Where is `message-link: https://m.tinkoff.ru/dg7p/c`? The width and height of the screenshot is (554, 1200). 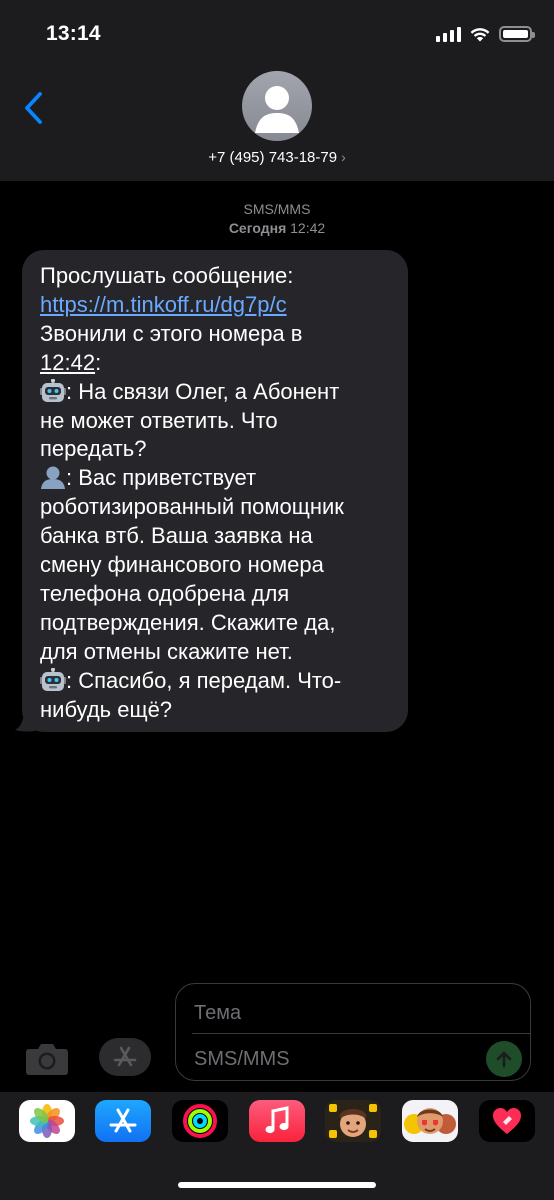
message-link: https://m.tinkoff.ru/dg7p/c is located at coordinates (163, 304).